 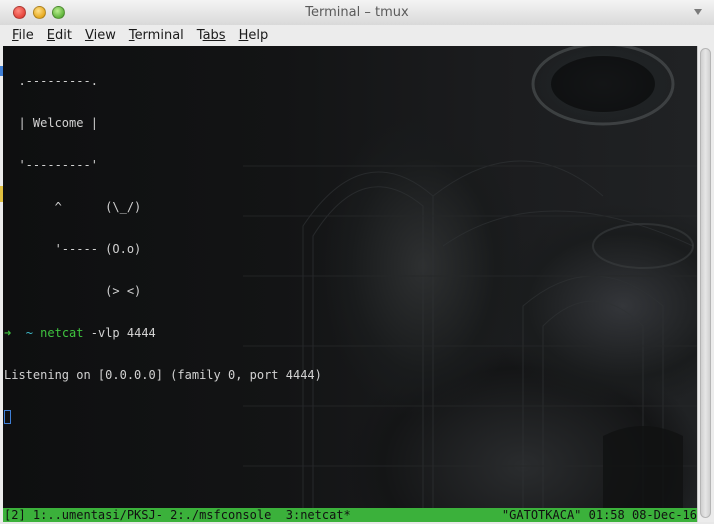 I want to click on cursor-line, so click(x=163, y=417).